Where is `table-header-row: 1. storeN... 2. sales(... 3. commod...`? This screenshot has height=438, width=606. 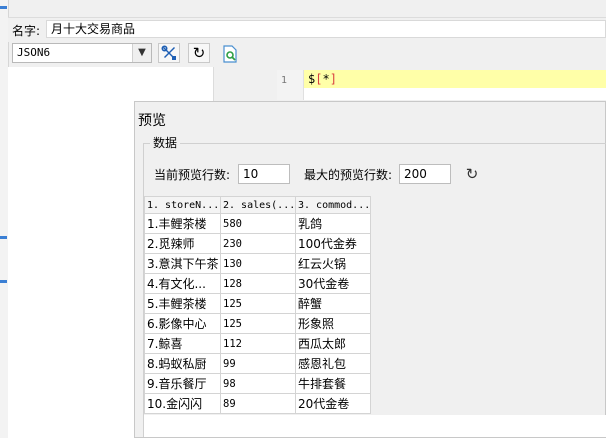
table-header-row: 1. storeN... 2. sales(... 3. commod... is located at coordinates (257, 205).